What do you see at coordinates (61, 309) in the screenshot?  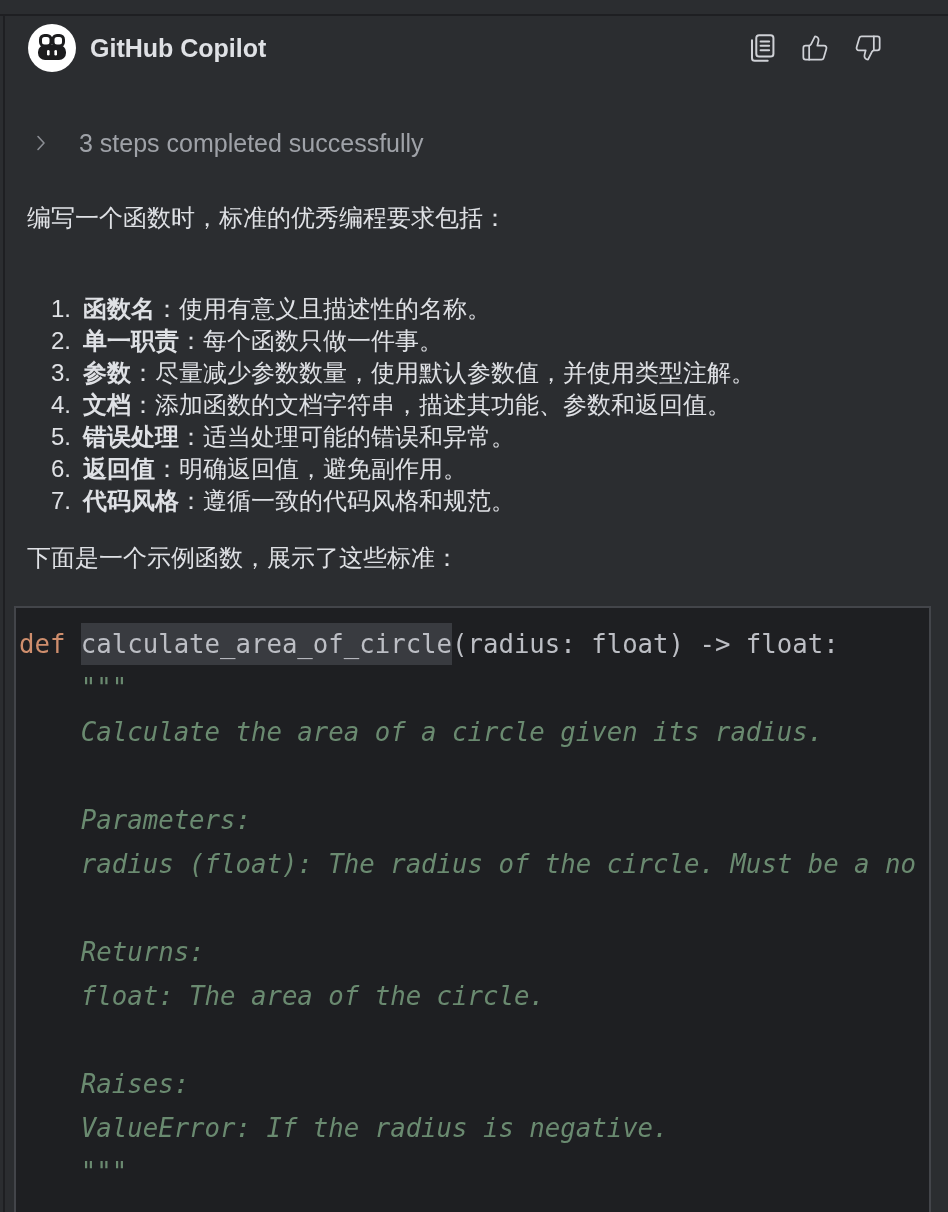 I see `list-number: 1.` at bounding box center [61, 309].